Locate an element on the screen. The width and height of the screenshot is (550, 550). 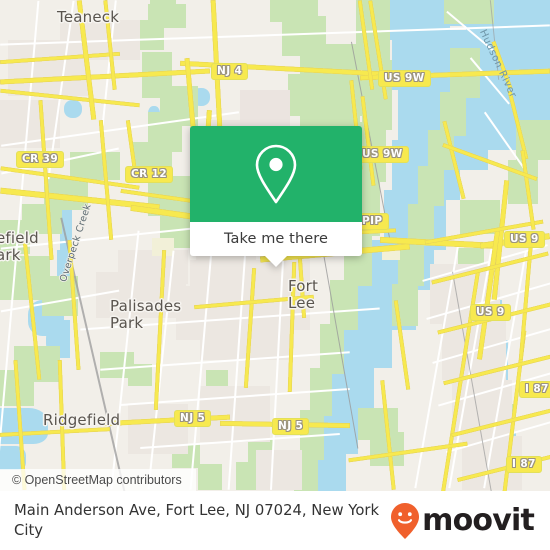
route-shield-us-9w: US 9W is located at coordinates (404, 78).